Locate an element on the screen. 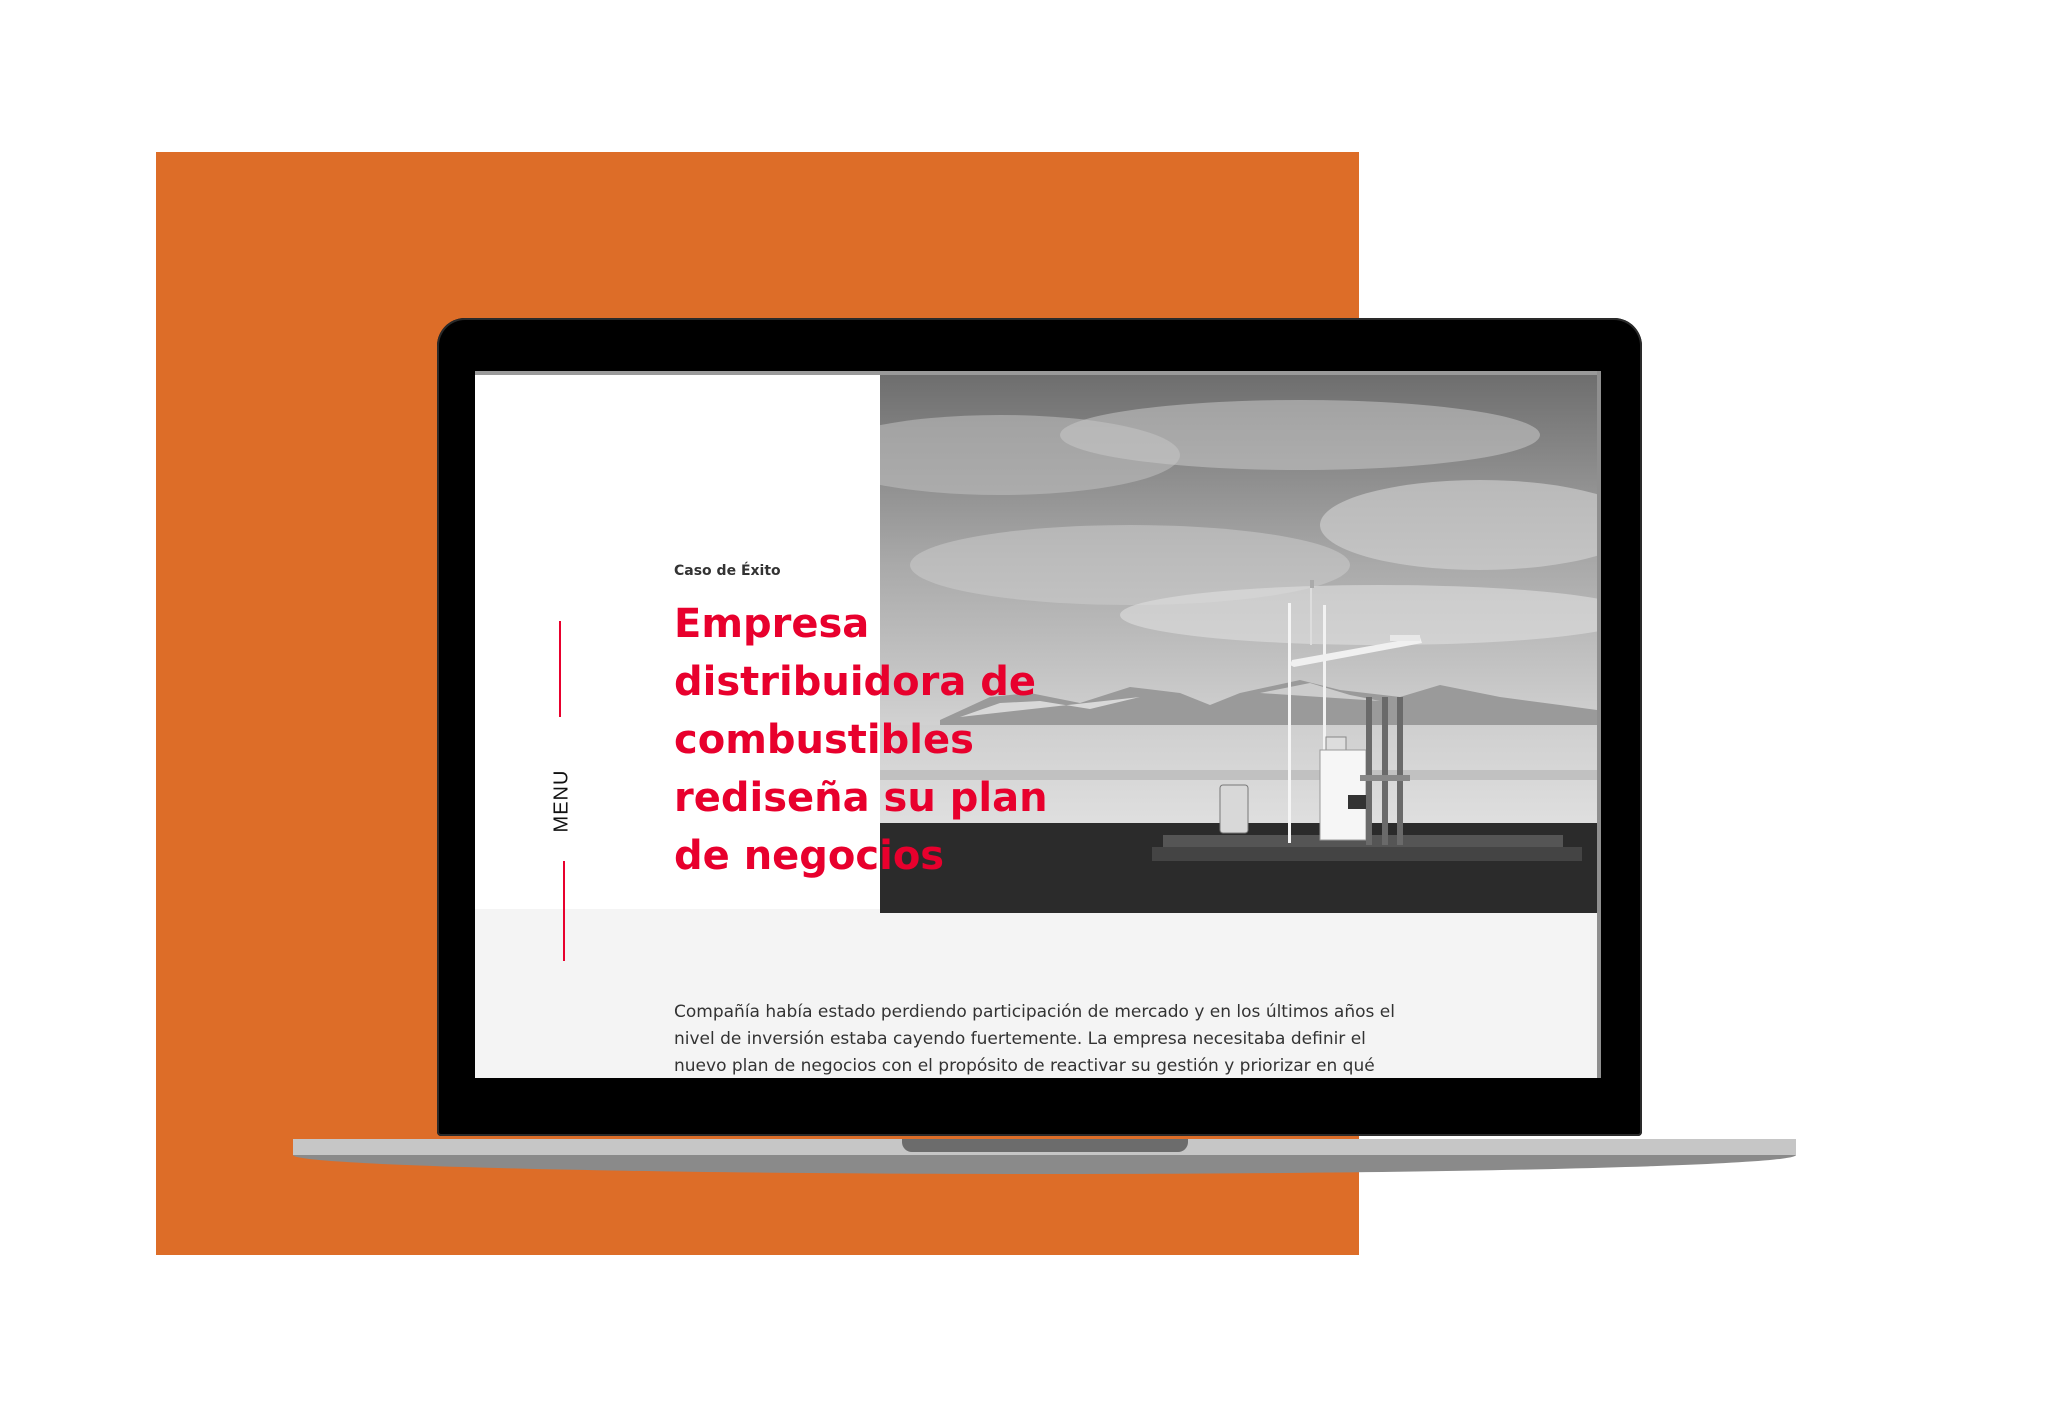 This screenshot has width=2070, height=1406. menu-line-top is located at coordinates (560, 669).